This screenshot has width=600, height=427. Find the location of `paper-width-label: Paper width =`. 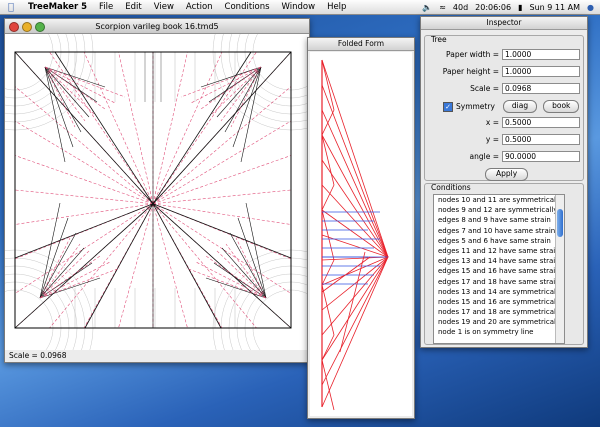

paper-width-label: Paper width = is located at coordinates (472, 54).